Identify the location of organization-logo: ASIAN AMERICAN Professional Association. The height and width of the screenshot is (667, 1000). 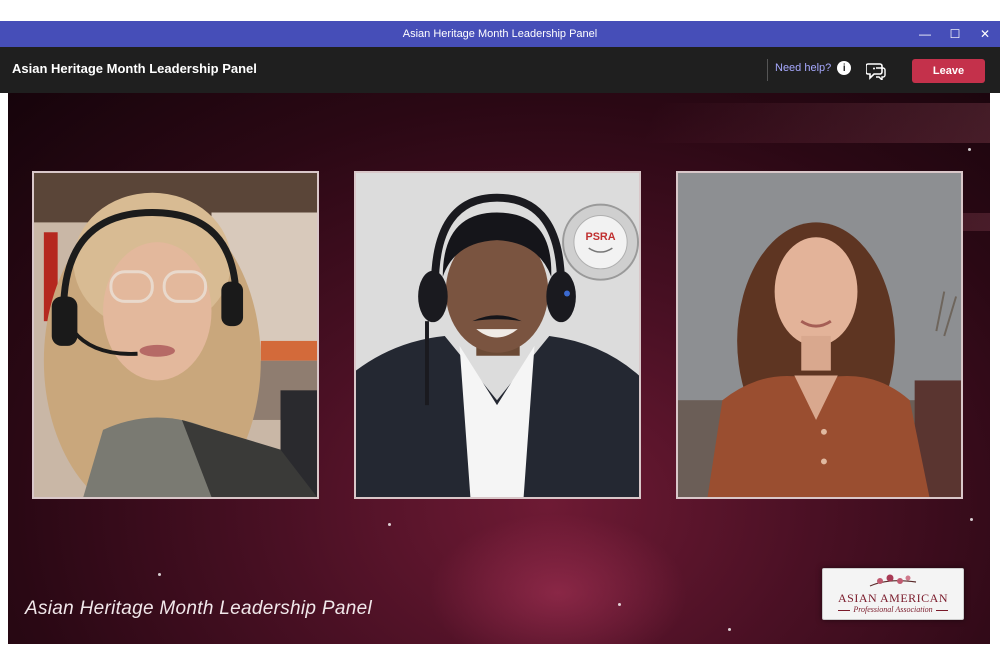
(893, 594).